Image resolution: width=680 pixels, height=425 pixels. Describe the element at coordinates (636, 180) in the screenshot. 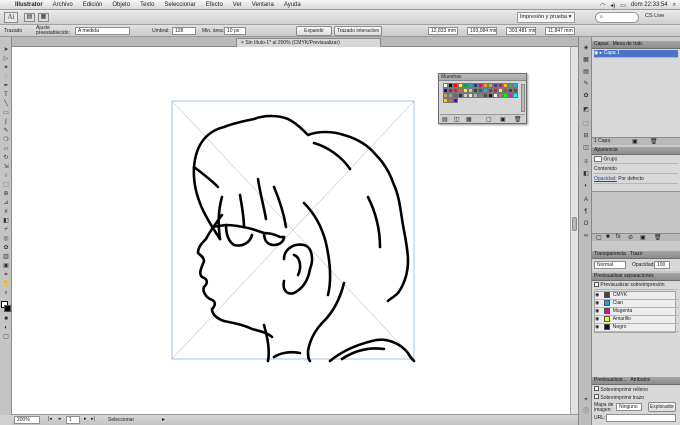

I see `appearance-opacity-row: Opacidad: Por defecto` at that location.